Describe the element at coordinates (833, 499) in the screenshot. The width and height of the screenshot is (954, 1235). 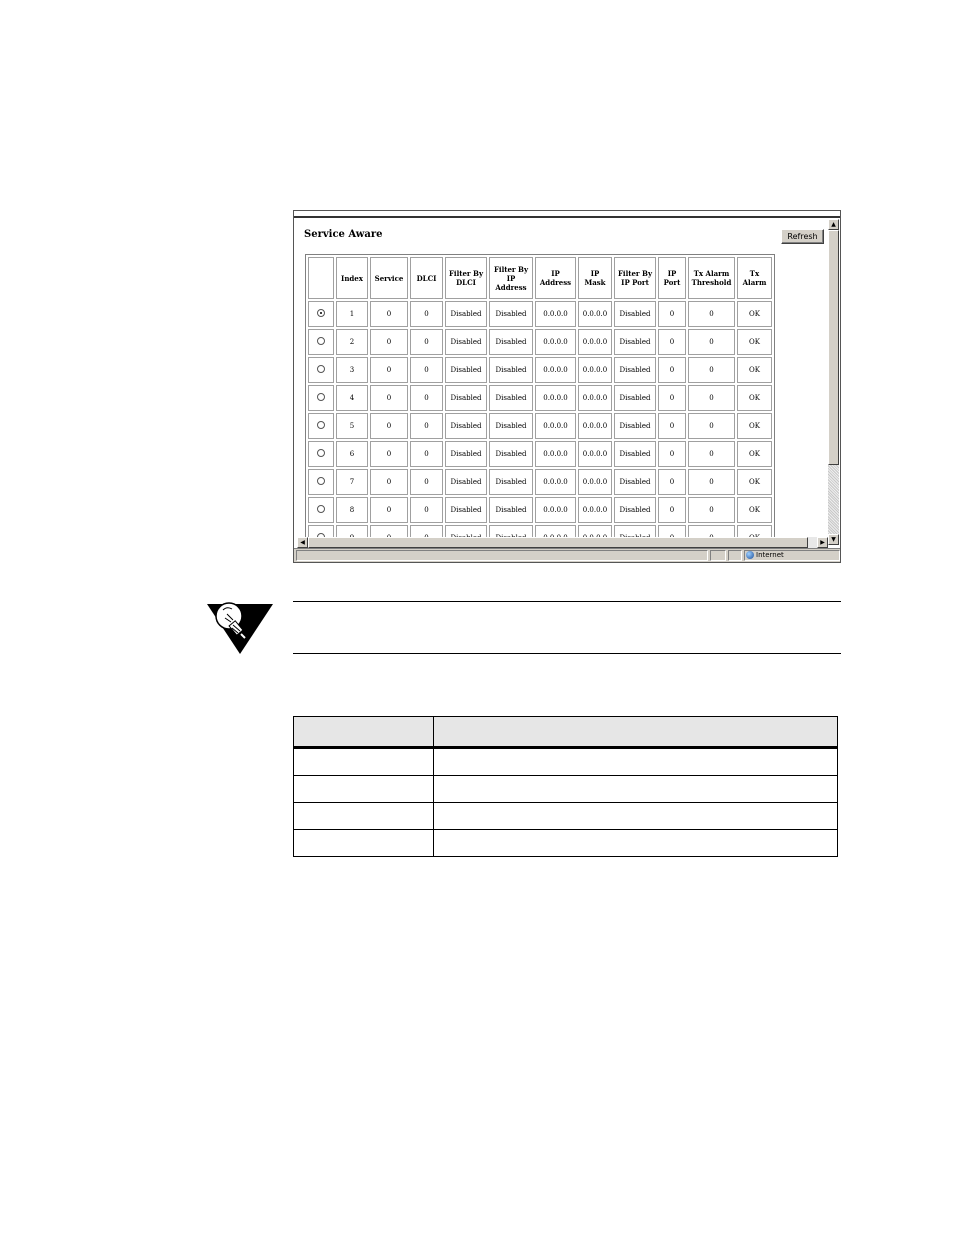
I see `vertical-scroll-track` at that location.